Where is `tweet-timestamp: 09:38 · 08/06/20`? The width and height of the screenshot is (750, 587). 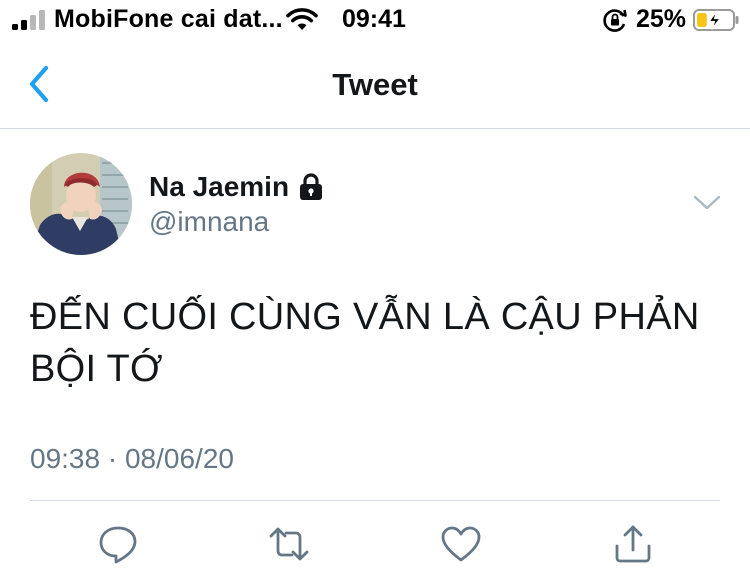 tweet-timestamp: 09:38 · 08/06/20 is located at coordinates (132, 459).